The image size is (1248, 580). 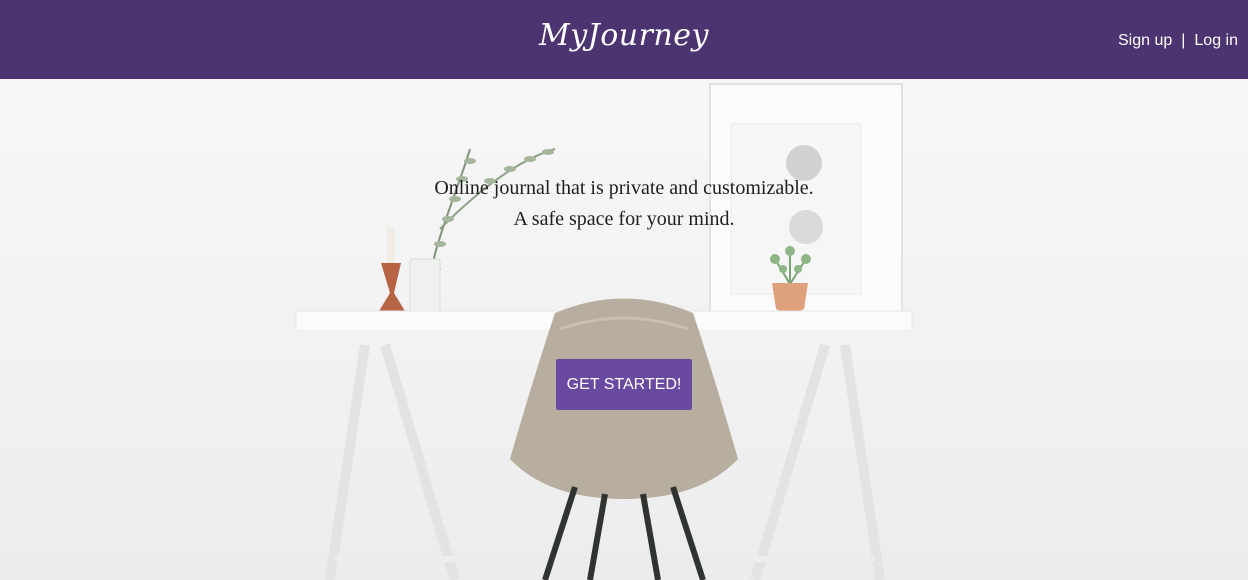 I want to click on candle-holder-illustration, so click(x=392, y=269).